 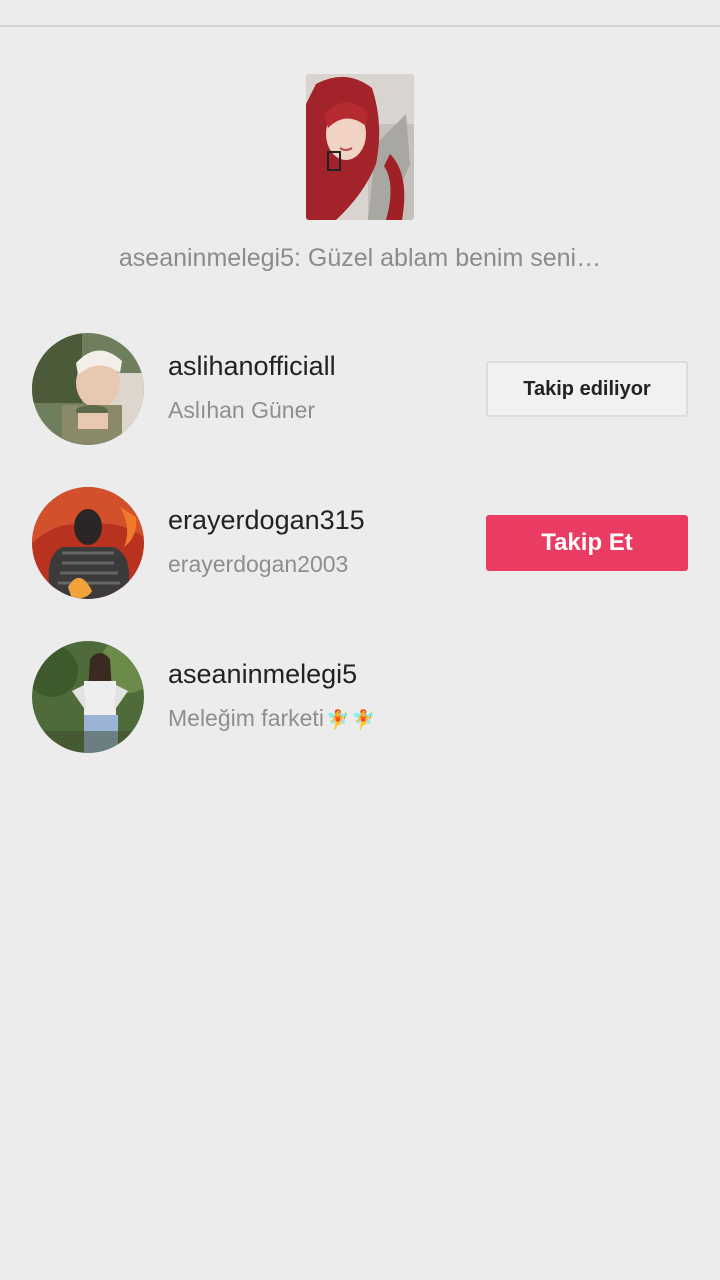 I want to click on bio-text: Meleğim farketi 🧚 🧚, so click(x=271, y=718).